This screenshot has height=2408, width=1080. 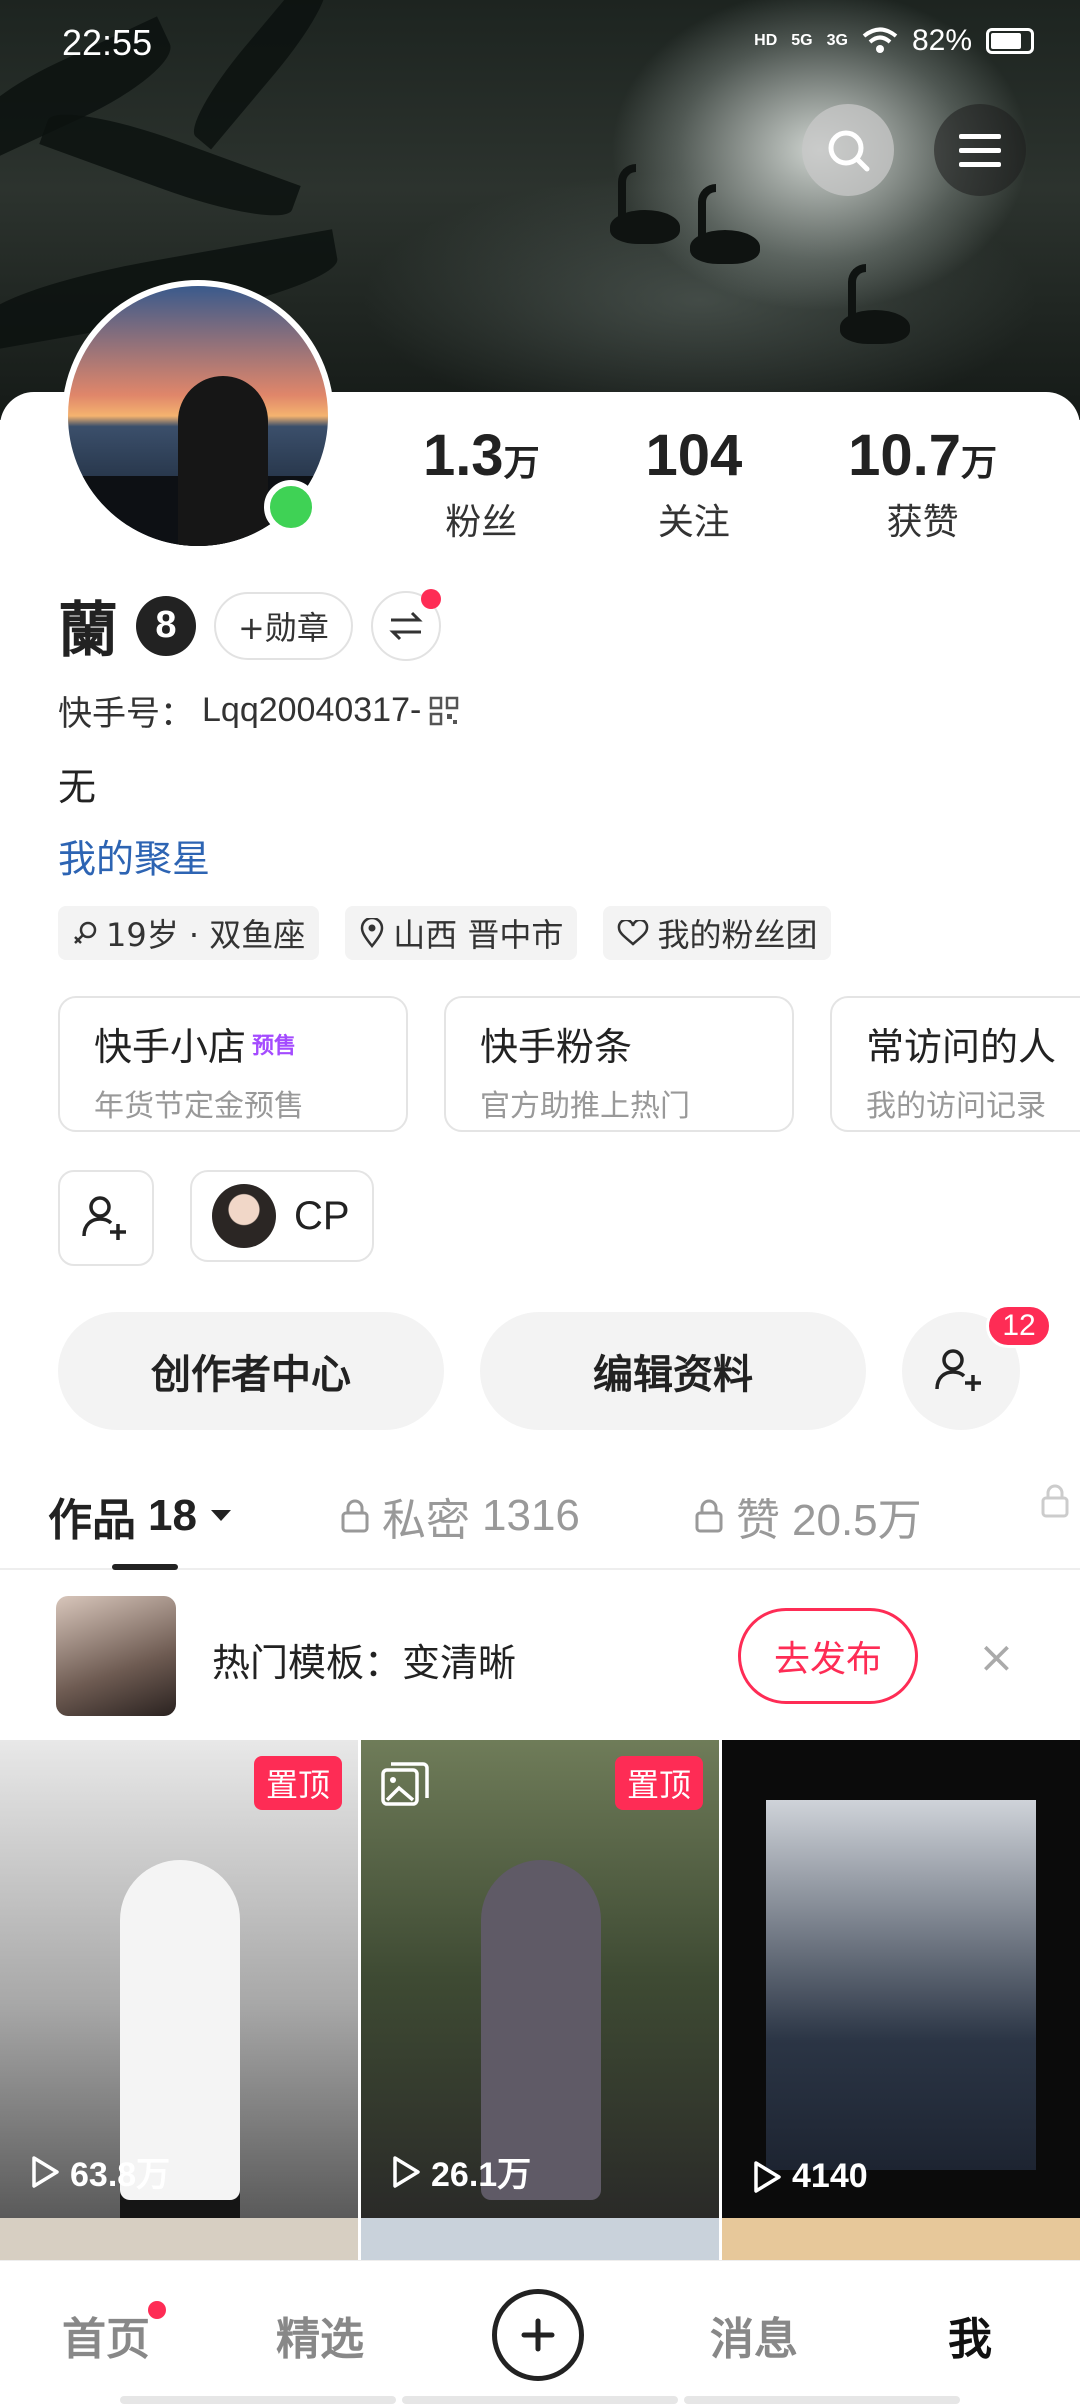 I want to click on profile-stats: 1.3万 粉丝 104 关注 10.7万 获赞, so click(x=710, y=483).